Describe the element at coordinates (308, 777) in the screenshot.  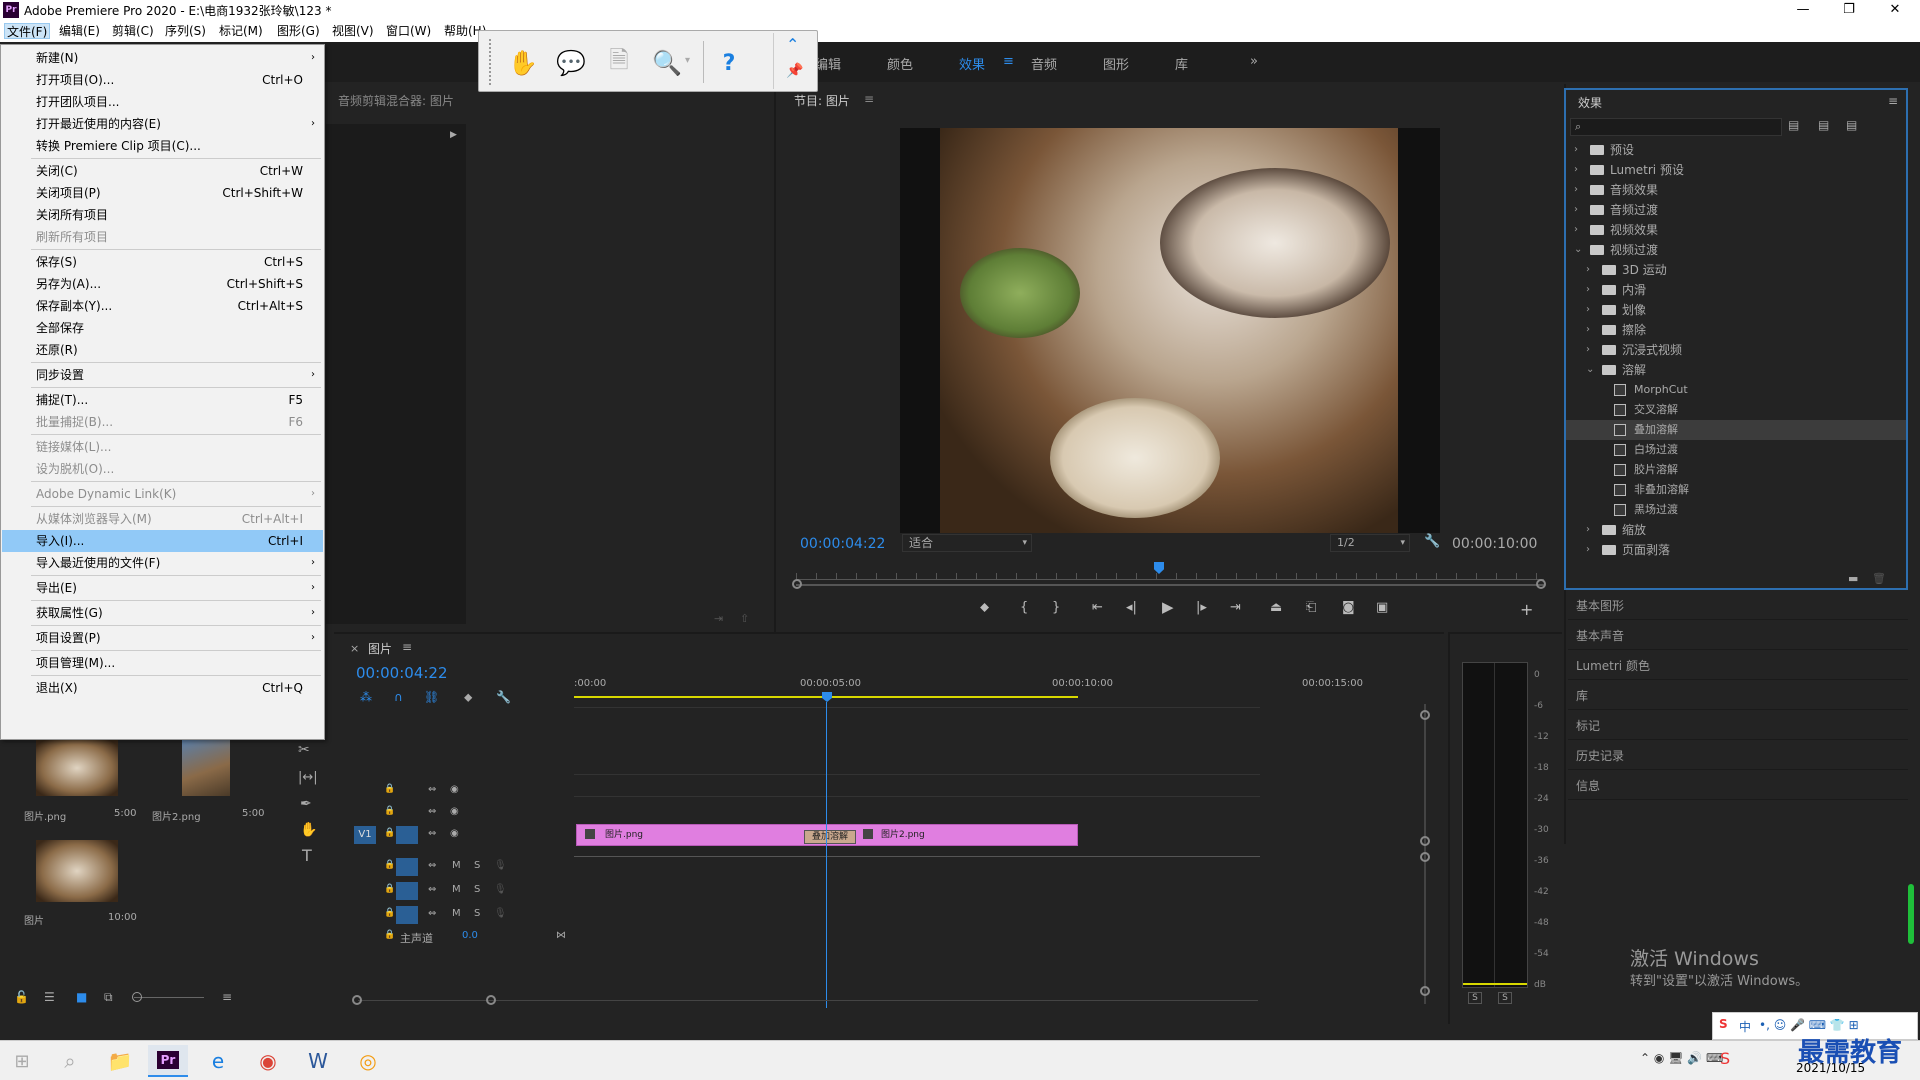
I see `slip-tool-icon: |↔|` at that location.